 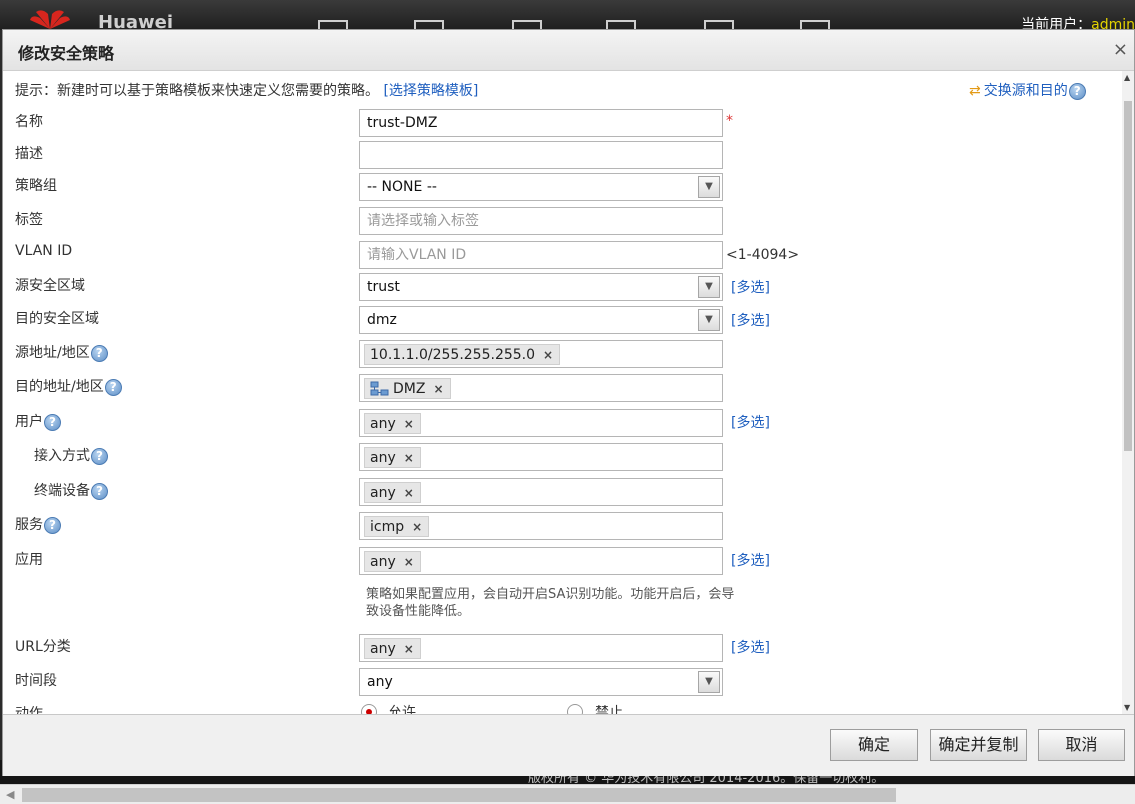 What do you see at coordinates (392, 492) in the screenshot?
I see `terminal-device-tag: any ×` at bounding box center [392, 492].